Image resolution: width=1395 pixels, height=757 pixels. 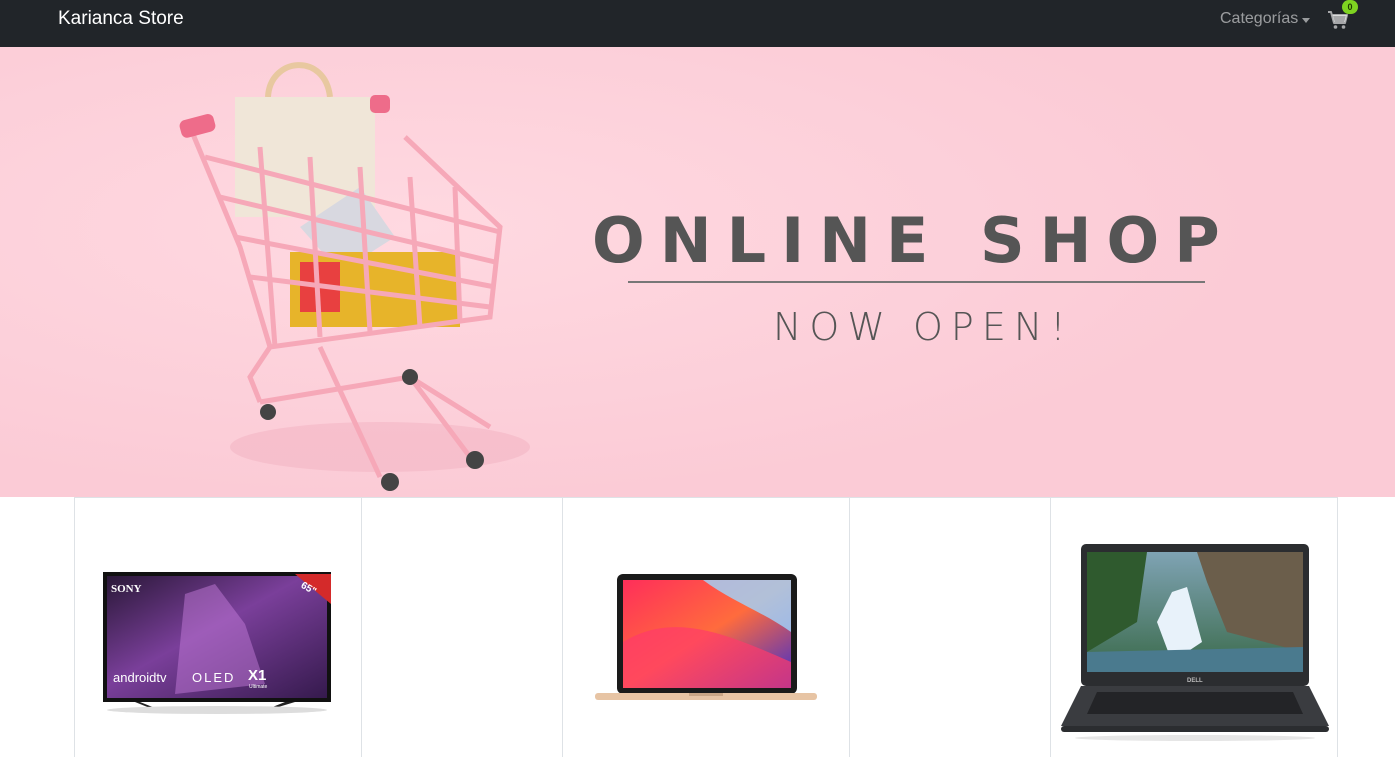 I want to click on product-card-macbook, so click(x=706, y=627).